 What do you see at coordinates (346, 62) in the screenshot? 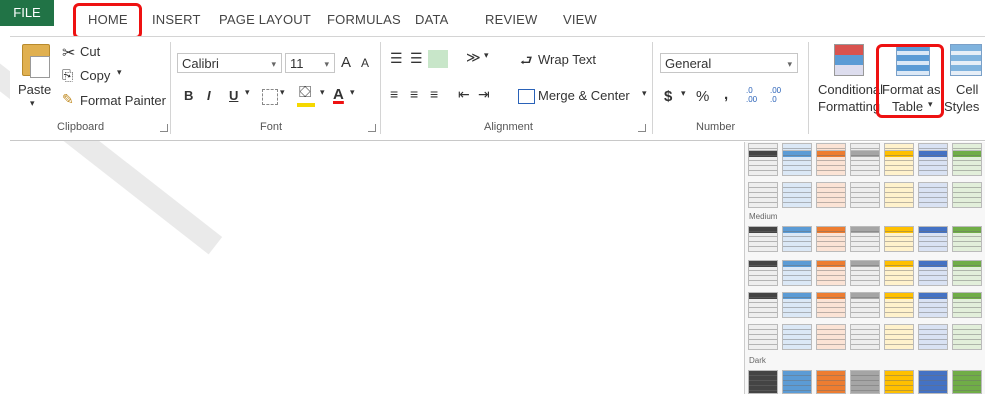
I see `grow-font-button: A` at bounding box center [346, 62].